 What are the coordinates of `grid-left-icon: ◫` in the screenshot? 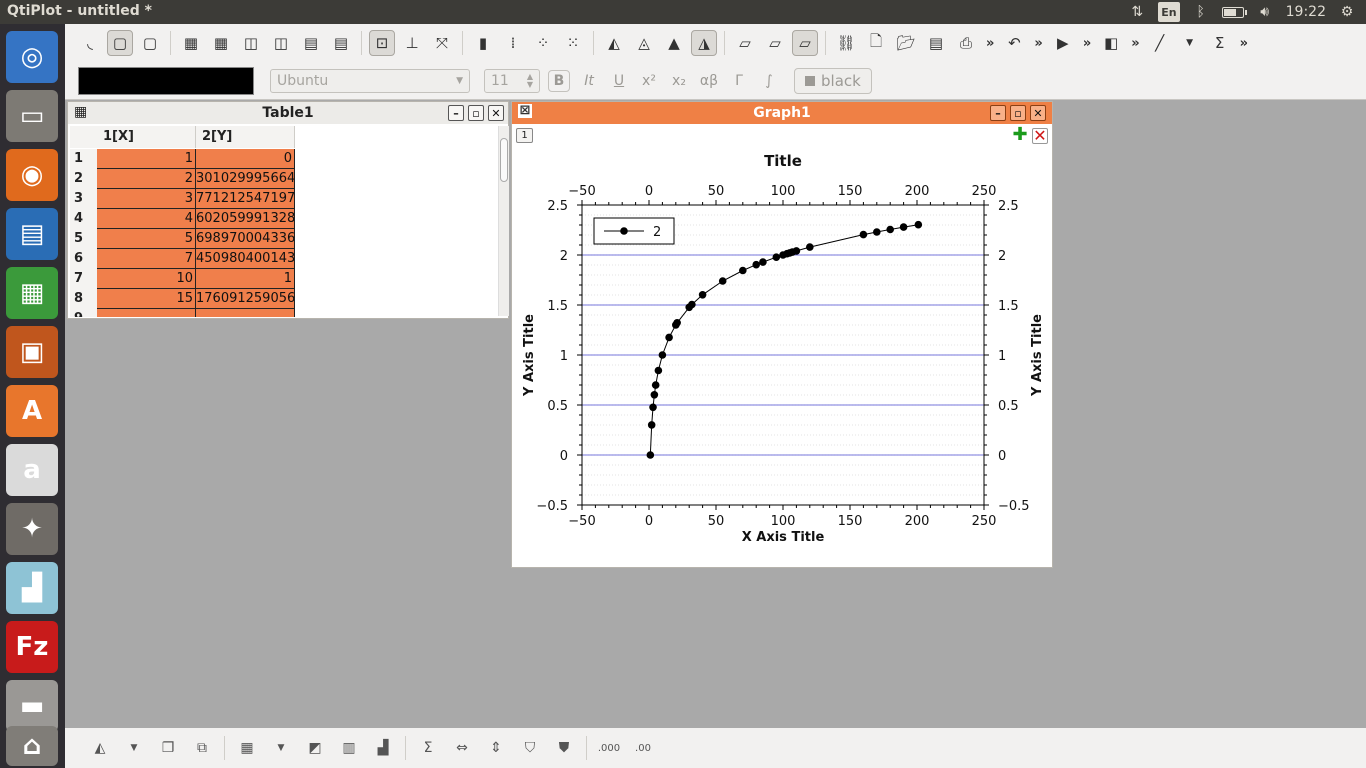 It's located at (281, 43).